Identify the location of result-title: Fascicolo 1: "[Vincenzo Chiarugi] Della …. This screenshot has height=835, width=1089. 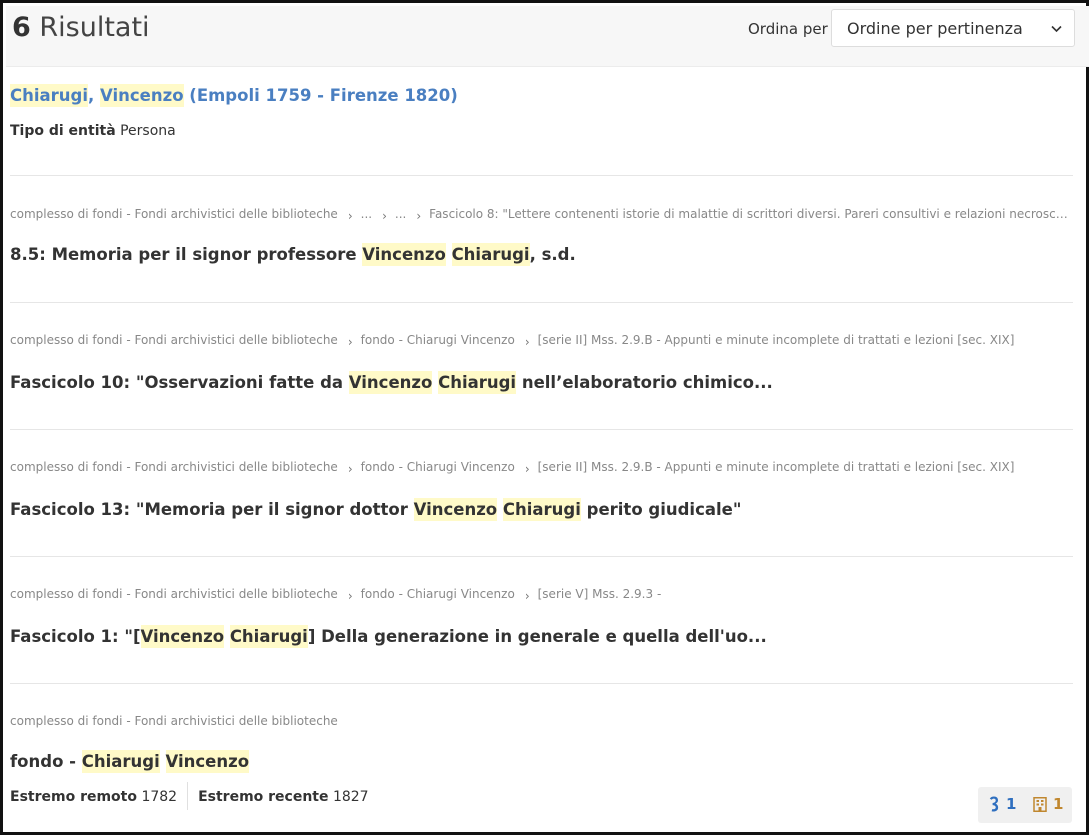
(541, 636).